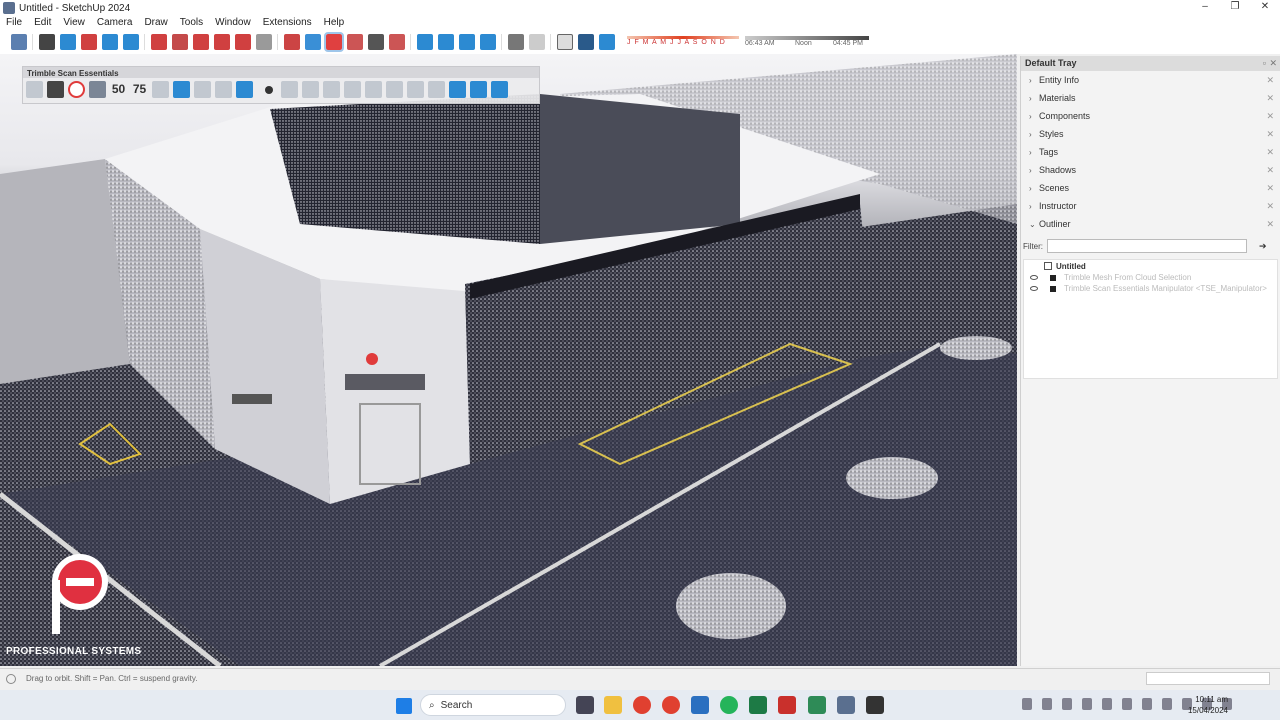 Image resolution: width=1280 pixels, height=720 pixels. Describe the element at coordinates (515, 42) in the screenshot. I see `account-icon` at that location.